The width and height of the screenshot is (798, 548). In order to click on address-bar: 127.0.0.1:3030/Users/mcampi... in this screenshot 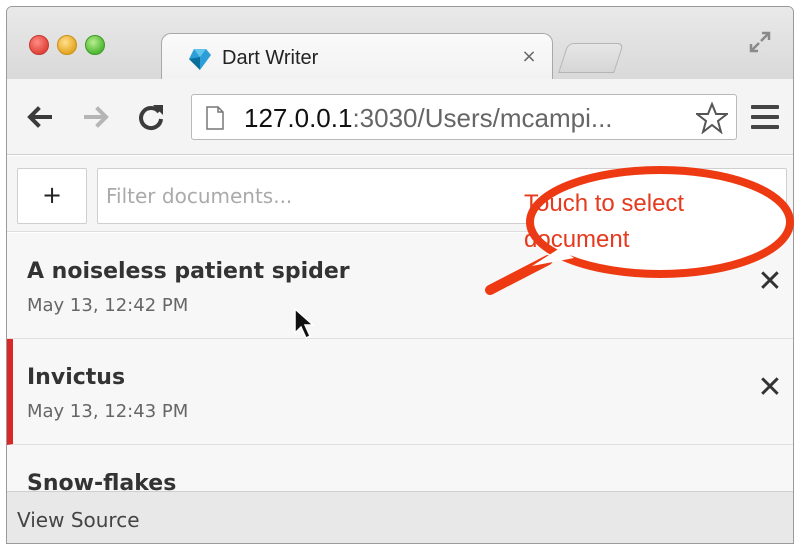, I will do `click(464, 117)`.